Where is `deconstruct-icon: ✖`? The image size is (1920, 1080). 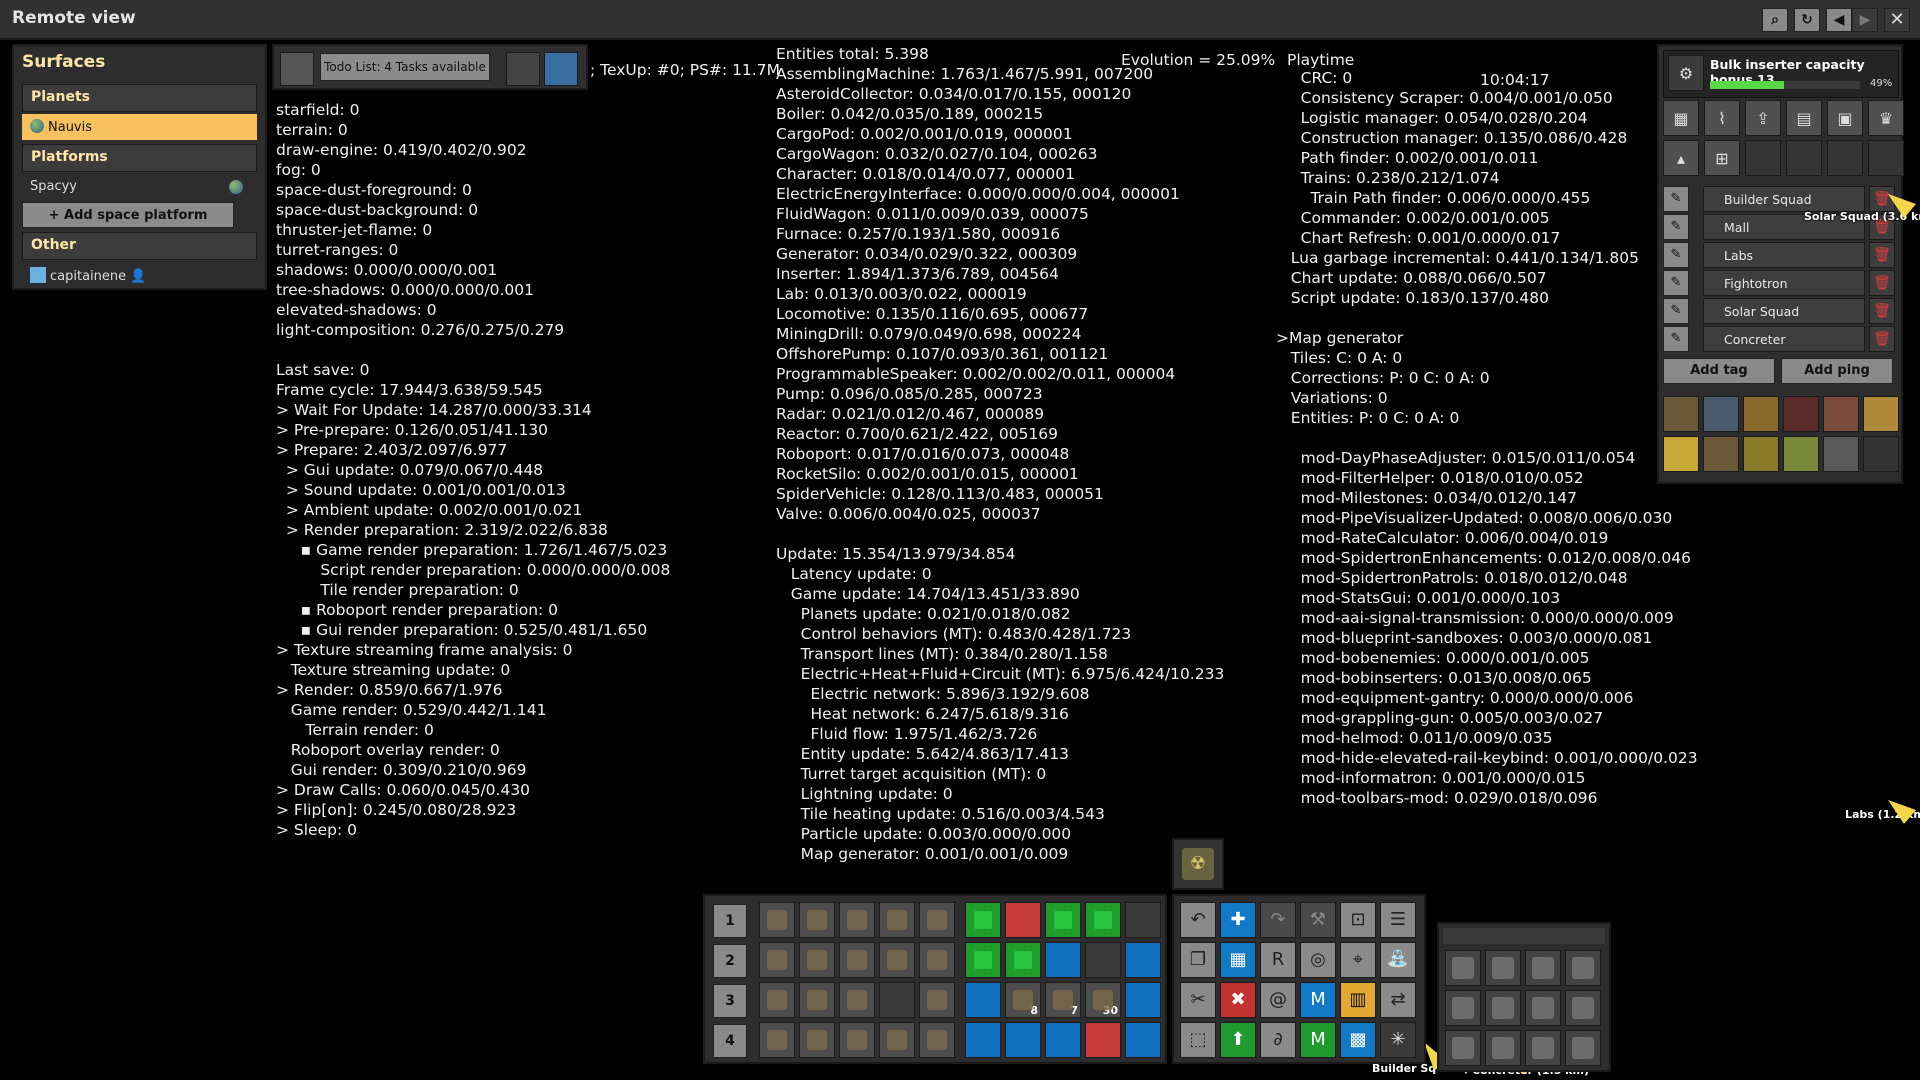
deconstruct-icon: ✖ is located at coordinates (1238, 1000).